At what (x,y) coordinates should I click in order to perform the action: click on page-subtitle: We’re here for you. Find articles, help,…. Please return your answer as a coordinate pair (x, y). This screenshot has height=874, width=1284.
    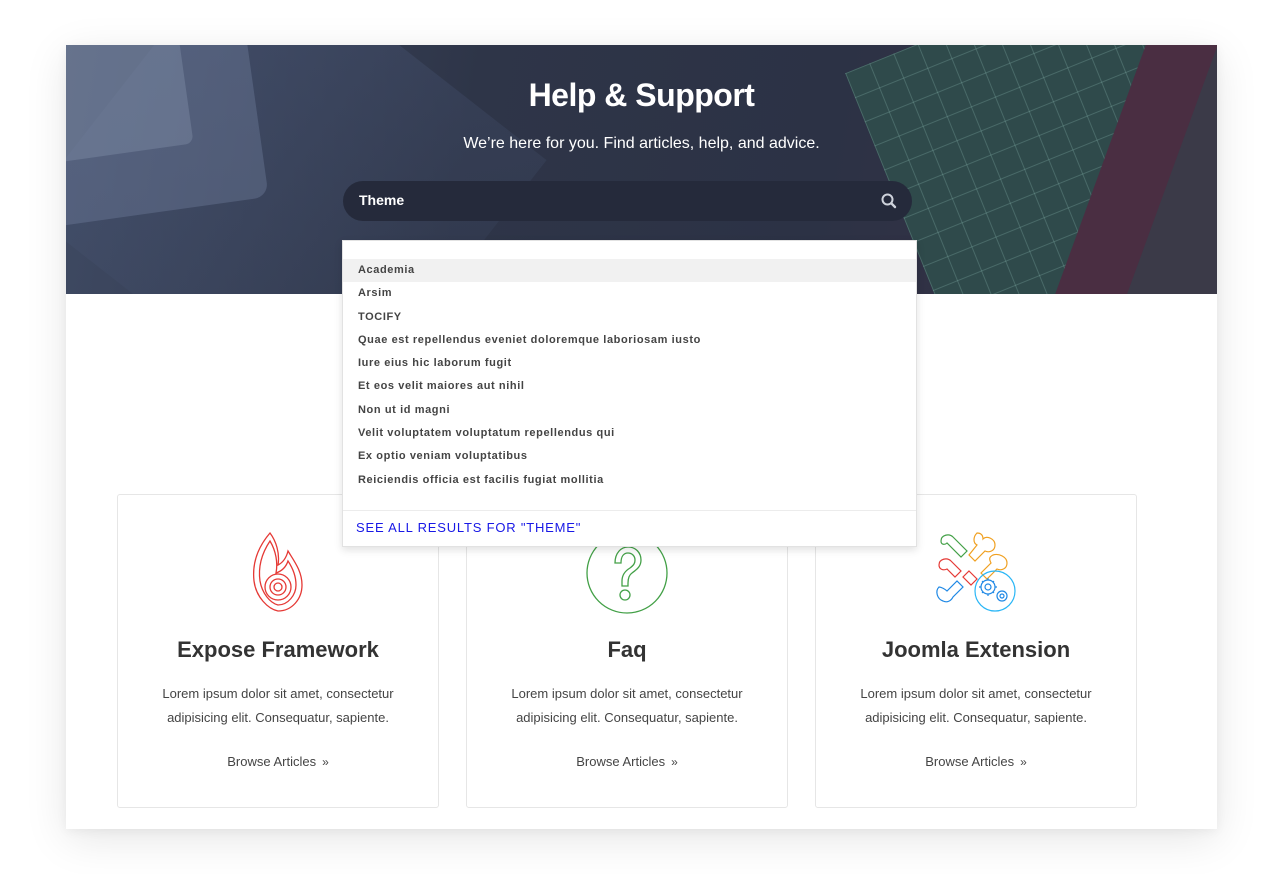
    Looking at the image, I should click on (641, 143).